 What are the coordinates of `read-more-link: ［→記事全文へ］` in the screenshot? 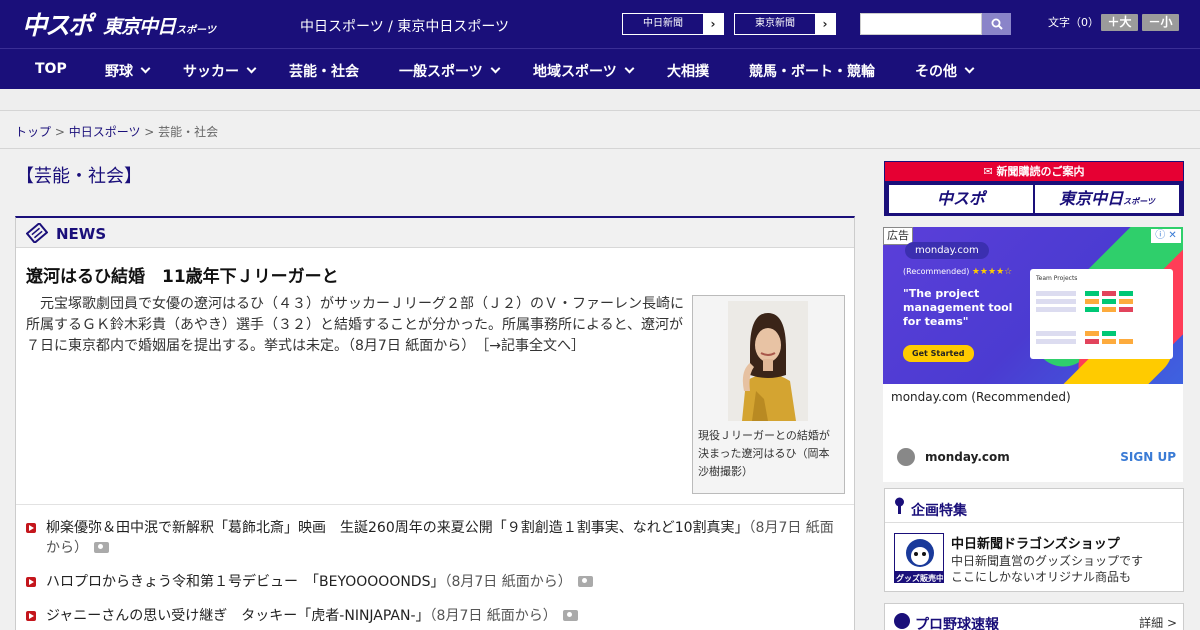 It's located at (533, 346).